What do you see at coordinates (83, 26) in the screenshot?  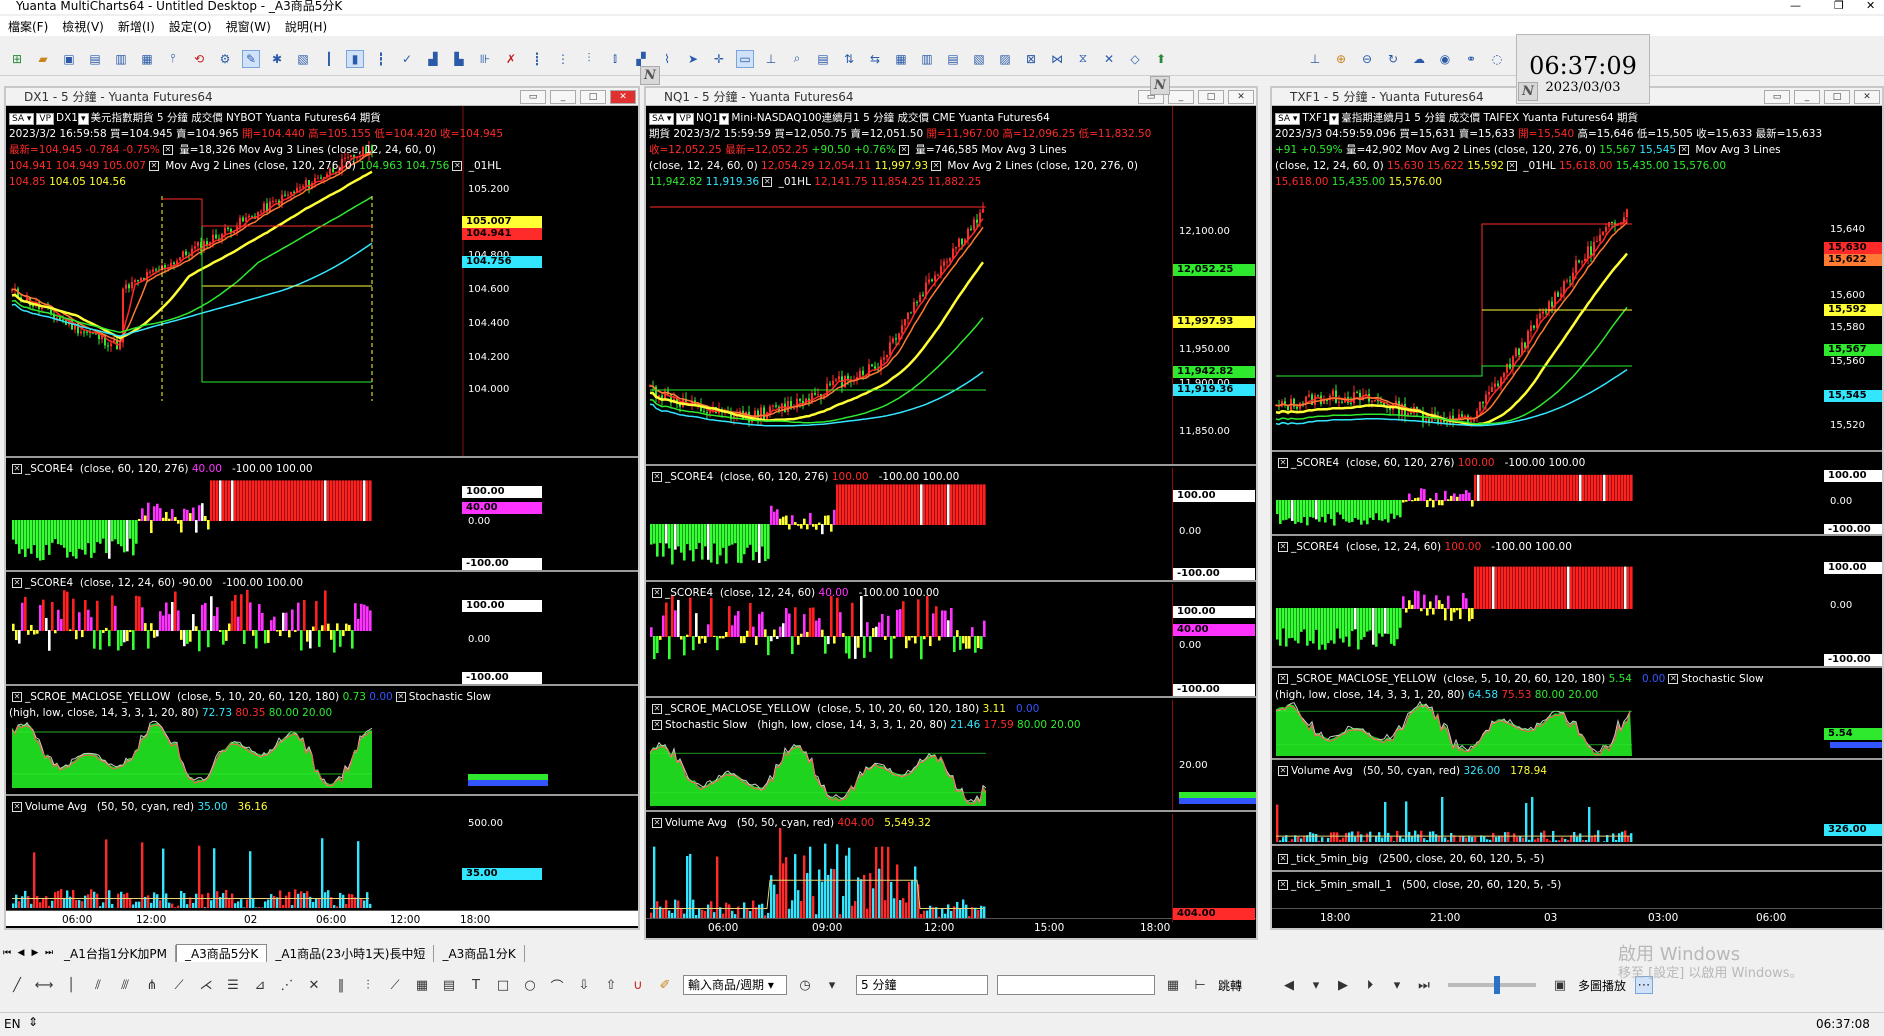 I see `menu-view: 檢視(V)` at bounding box center [83, 26].